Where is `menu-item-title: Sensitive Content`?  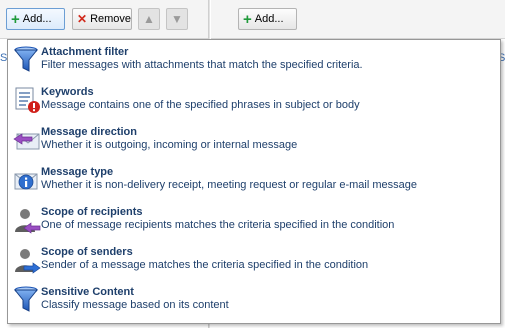
menu-item-title: Sensitive Content is located at coordinates (87, 292).